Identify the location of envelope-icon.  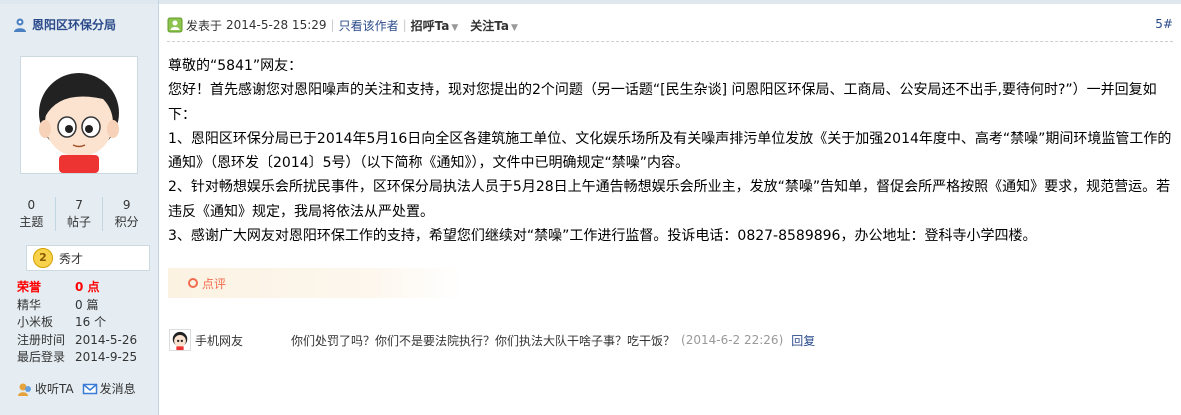
(89, 388).